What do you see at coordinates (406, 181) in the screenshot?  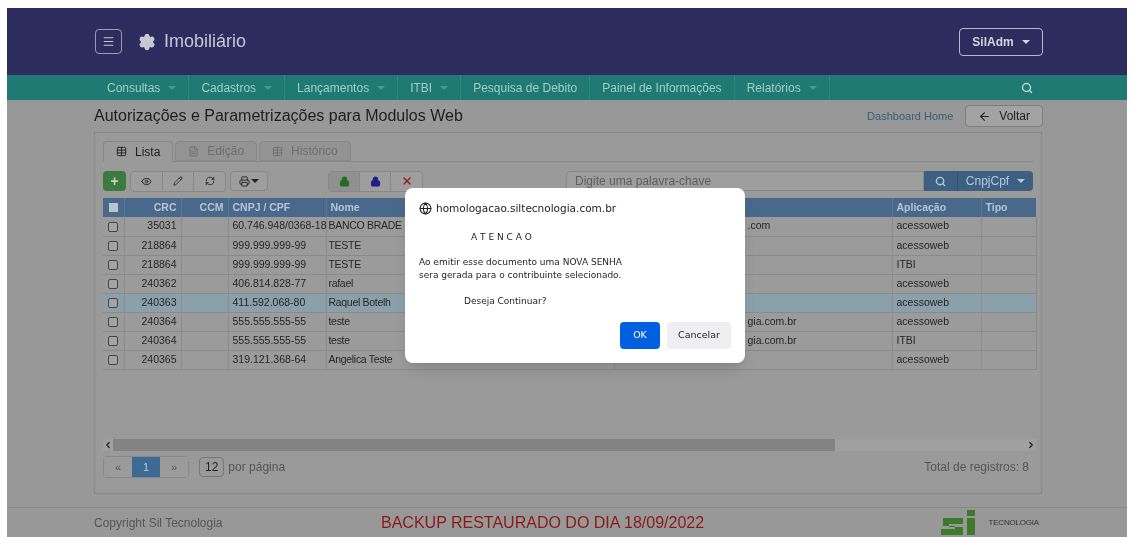 I see `close-icon` at bounding box center [406, 181].